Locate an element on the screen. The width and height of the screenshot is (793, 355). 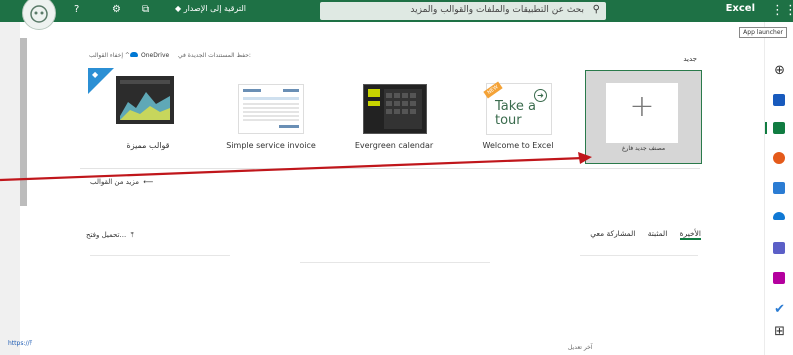
upgrade-link: ◆ الترقية إلى الإصدار is located at coordinates (210, 8).